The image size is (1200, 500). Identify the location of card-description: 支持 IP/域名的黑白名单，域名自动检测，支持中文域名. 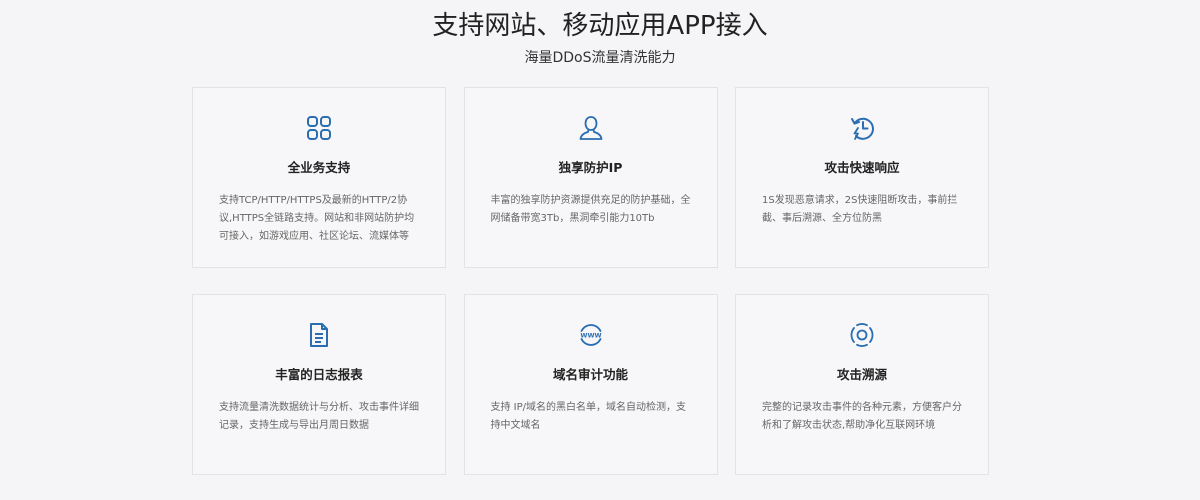
(588, 416).